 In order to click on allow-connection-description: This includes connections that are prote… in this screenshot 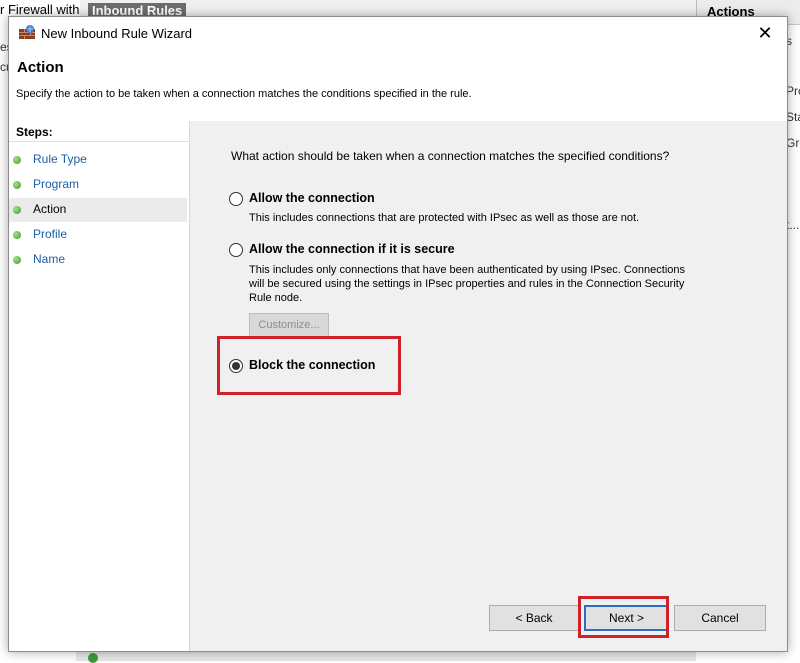, I will do `click(444, 218)`.